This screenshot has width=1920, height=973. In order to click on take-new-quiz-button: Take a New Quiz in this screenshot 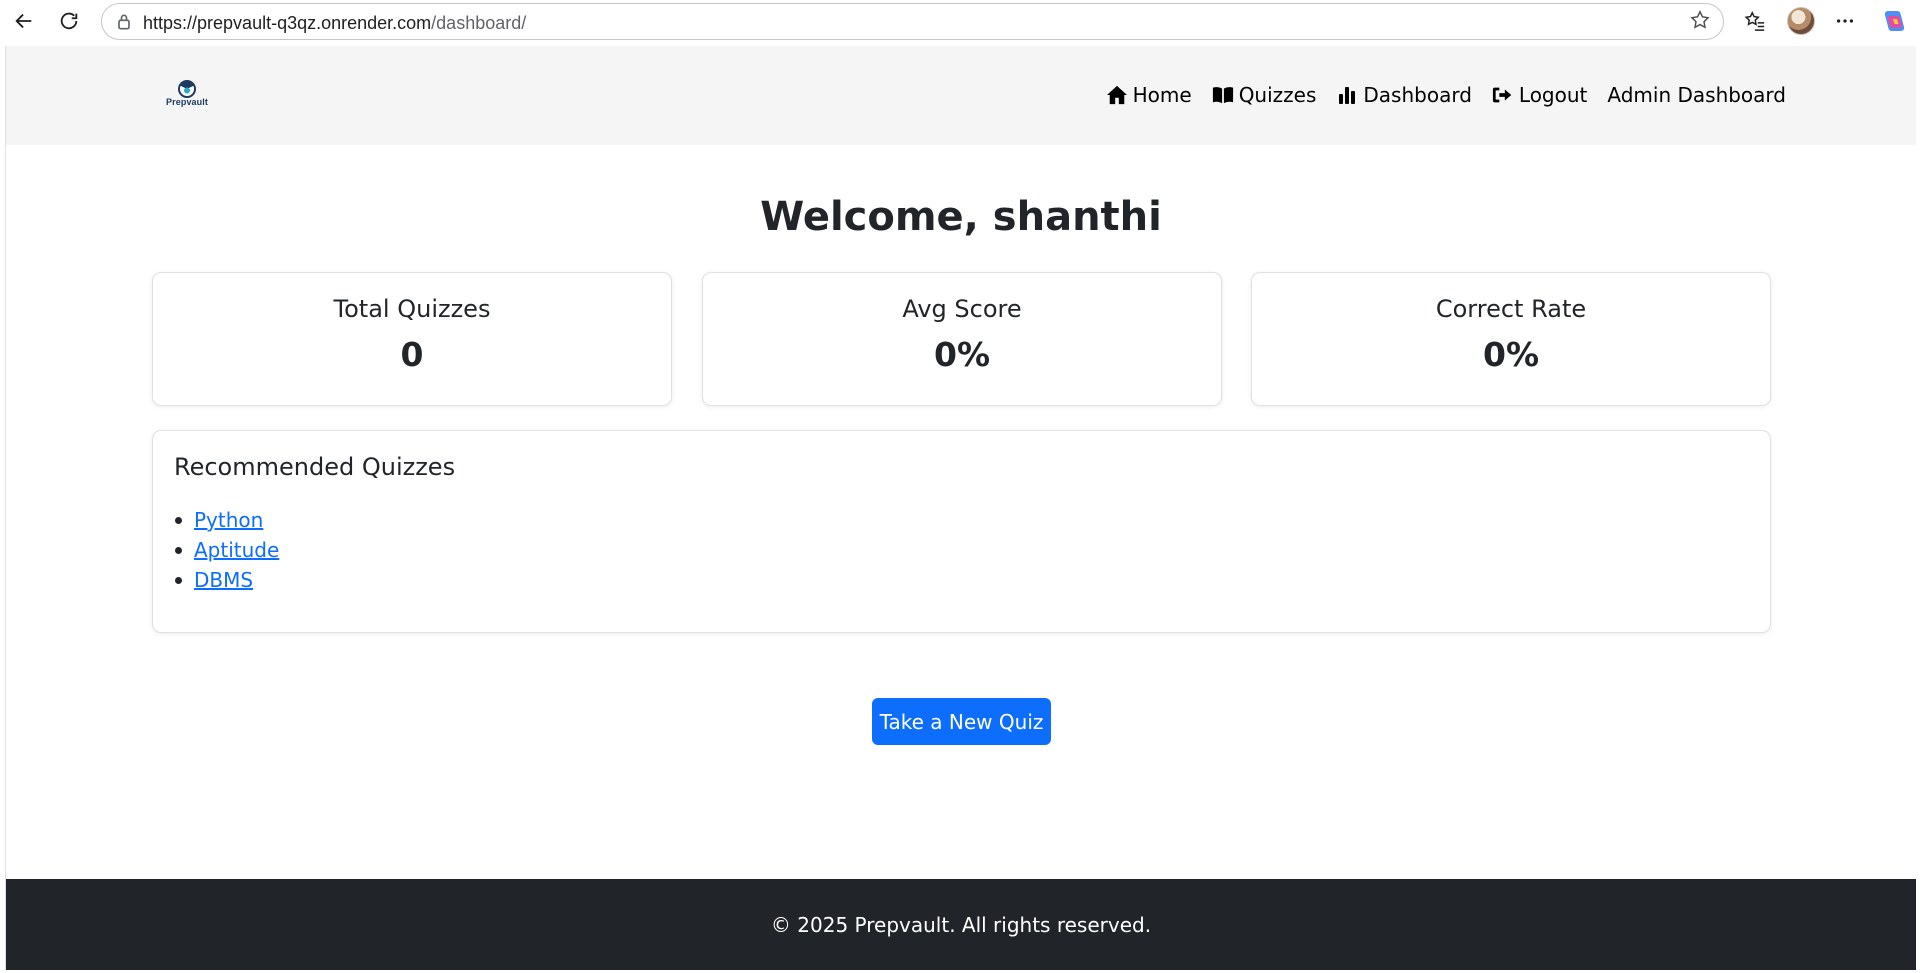, I will do `click(961, 721)`.